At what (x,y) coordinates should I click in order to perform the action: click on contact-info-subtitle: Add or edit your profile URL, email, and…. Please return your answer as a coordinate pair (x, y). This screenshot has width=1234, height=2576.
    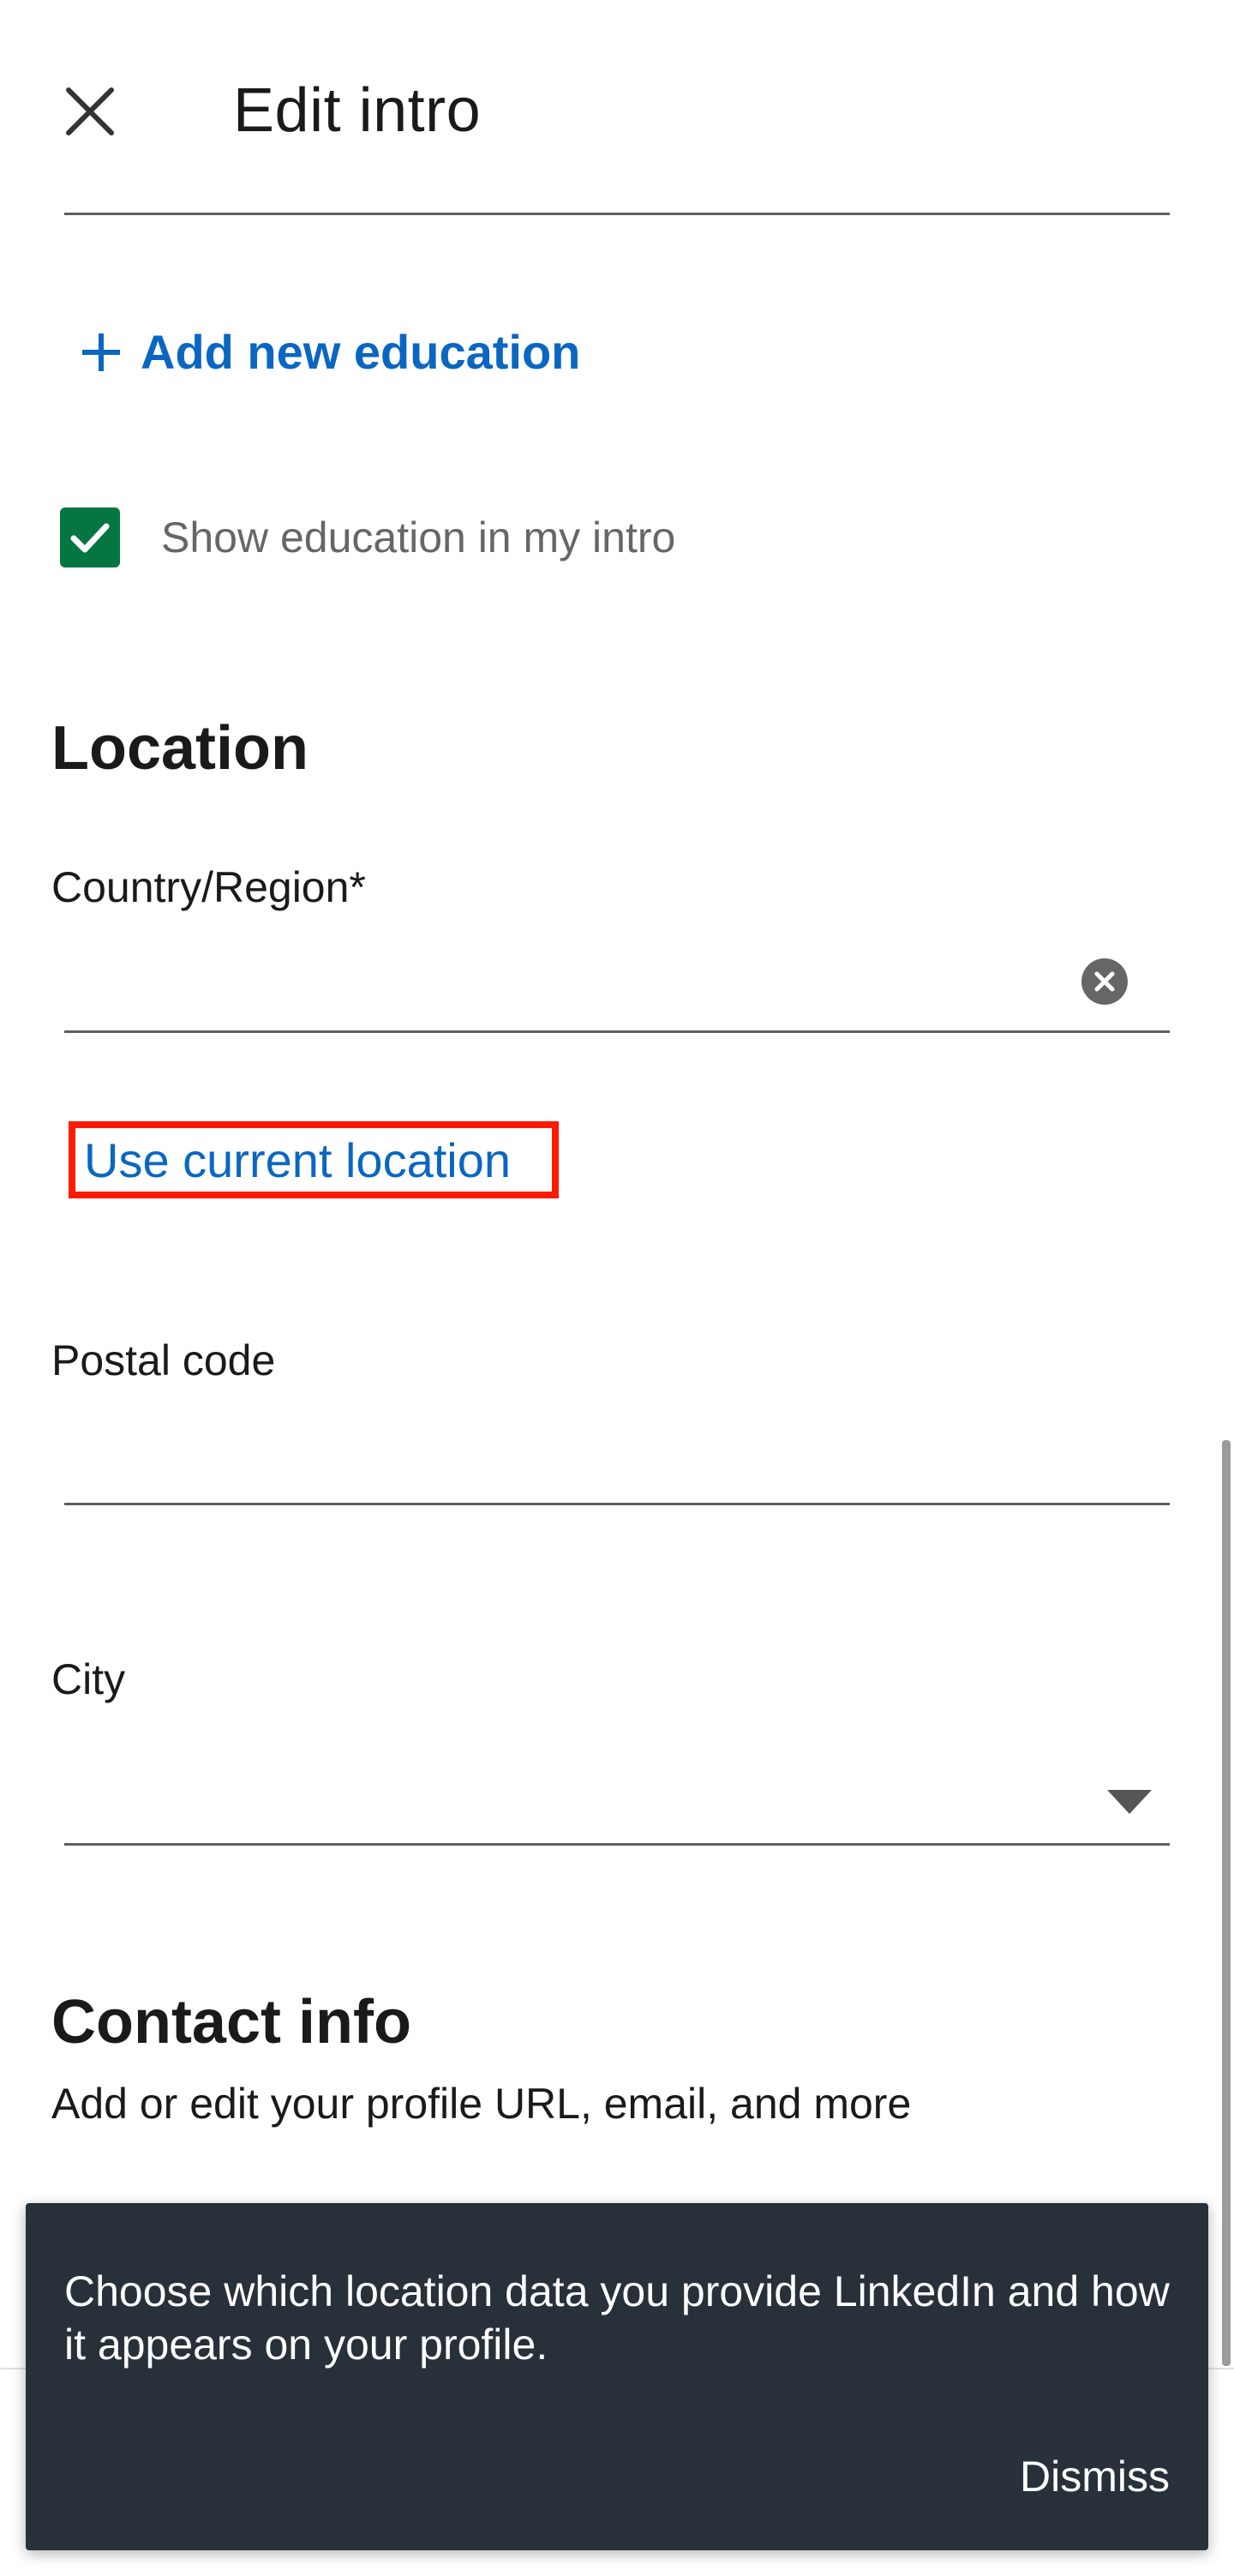
    Looking at the image, I should click on (481, 2104).